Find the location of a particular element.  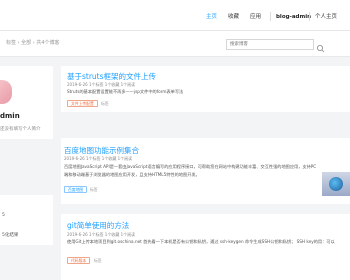

post-title: 基于struts框架的文件上传 is located at coordinates (111, 76).